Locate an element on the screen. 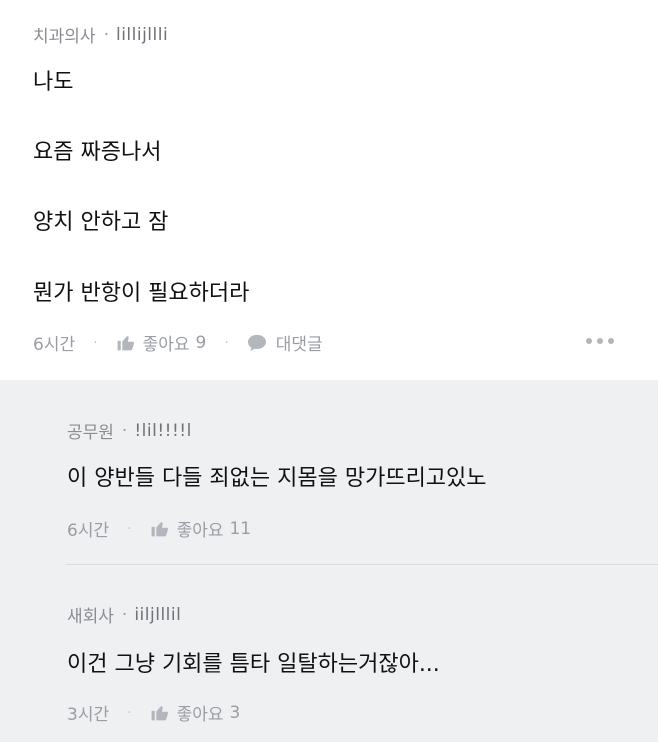  like-button: 좋아요 11 is located at coordinates (201, 528).